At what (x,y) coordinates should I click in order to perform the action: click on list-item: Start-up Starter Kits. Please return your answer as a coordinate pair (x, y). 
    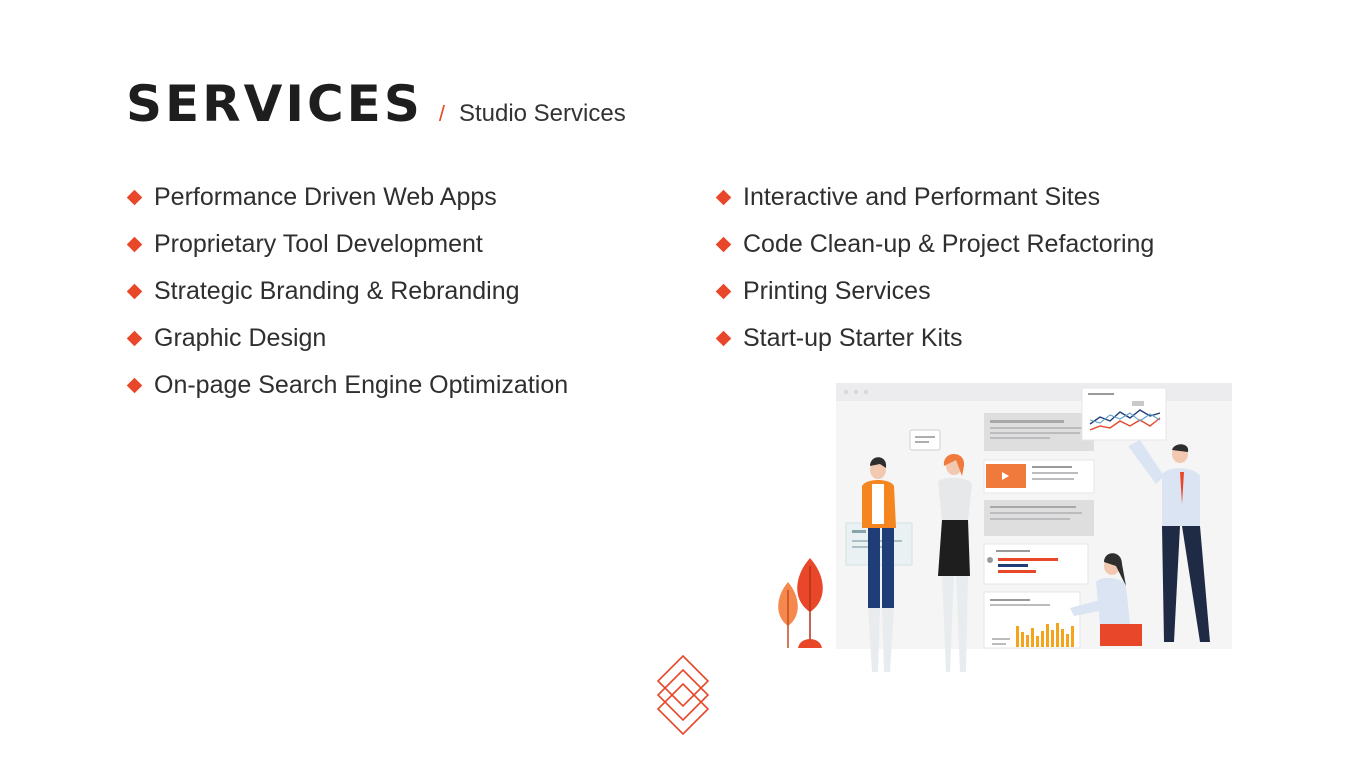
    Looking at the image, I should click on (934, 338).